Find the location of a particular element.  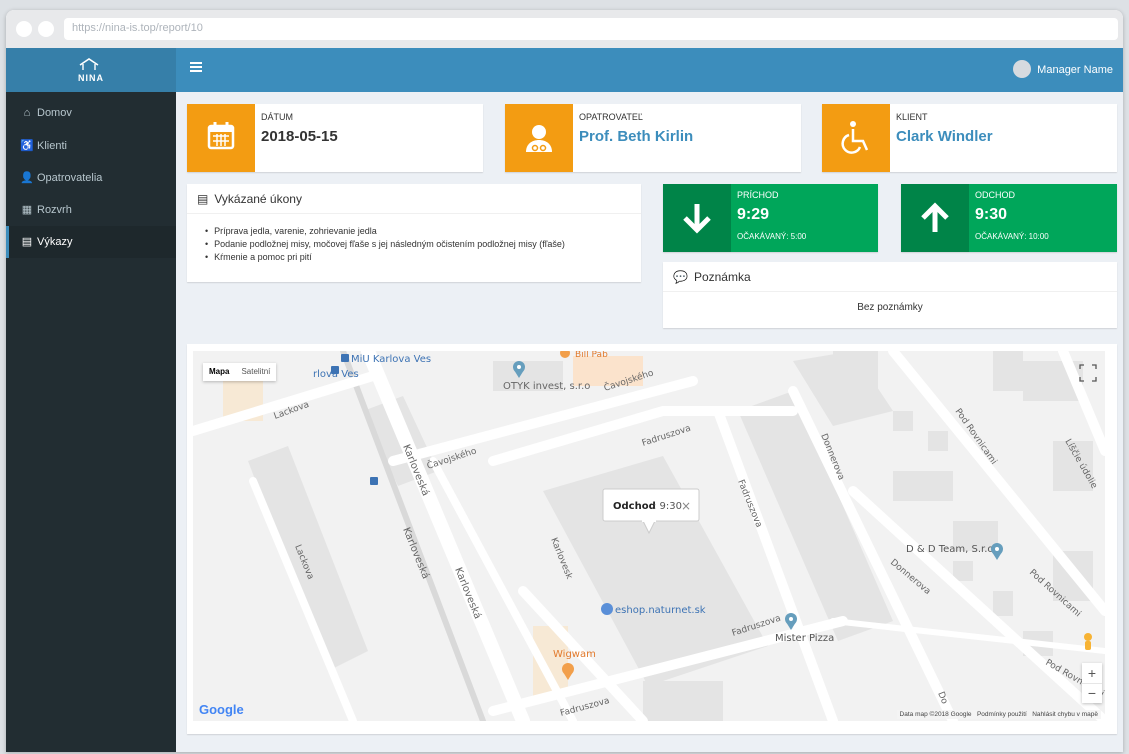

client-name: Clark Windler is located at coordinates (944, 136).